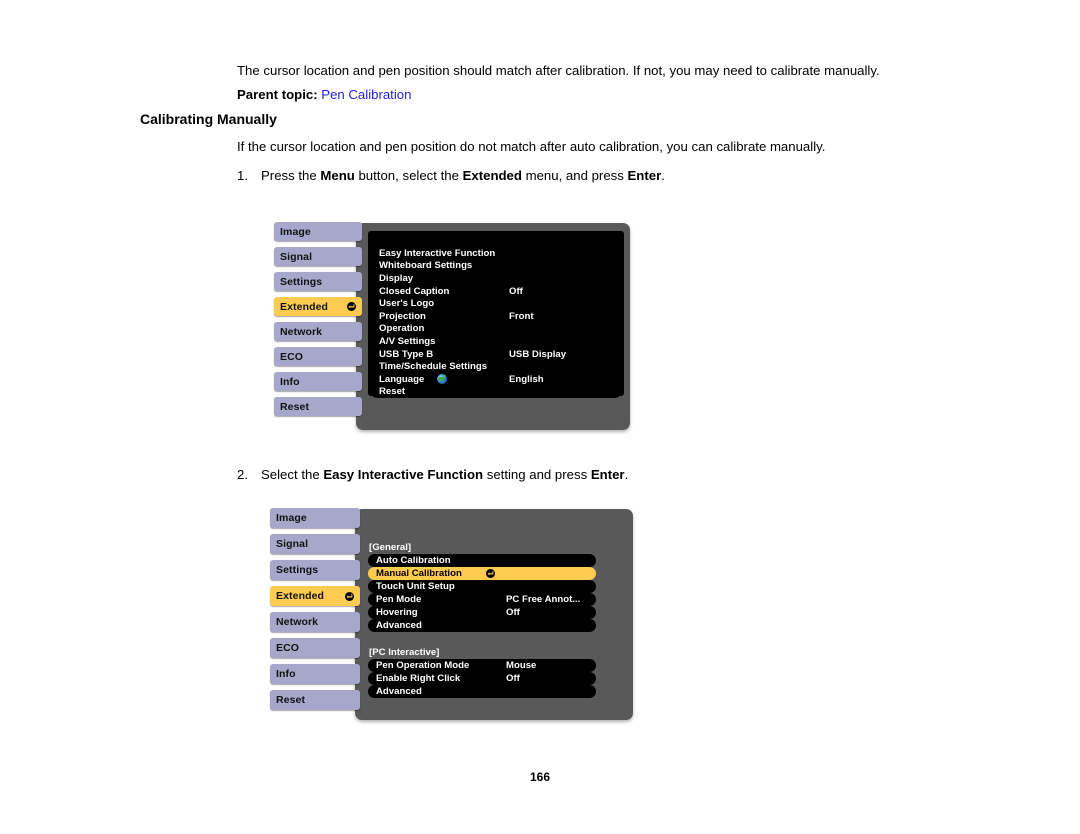  Describe the element at coordinates (482, 625) in the screenshot. I see `osd-row-advanced-general: Advanced` at that location.